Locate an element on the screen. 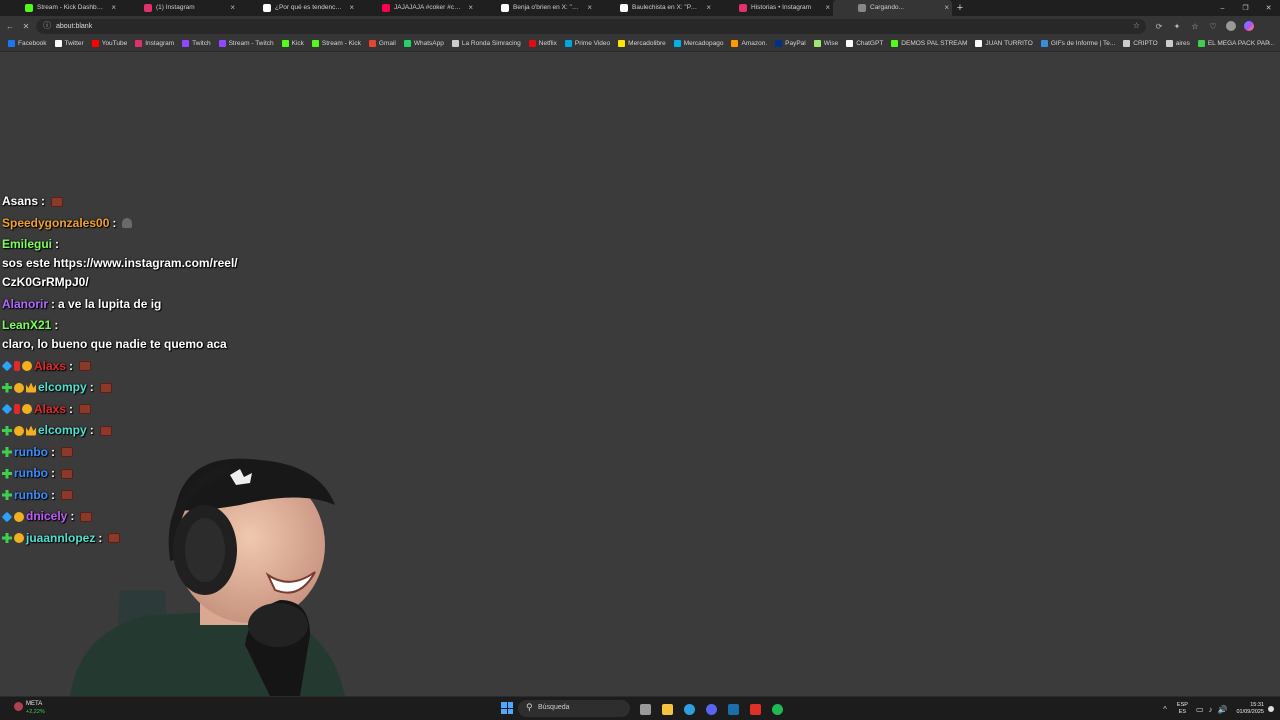  bookmark-item: Stream - Twitch is located at coordinates (246, 44).